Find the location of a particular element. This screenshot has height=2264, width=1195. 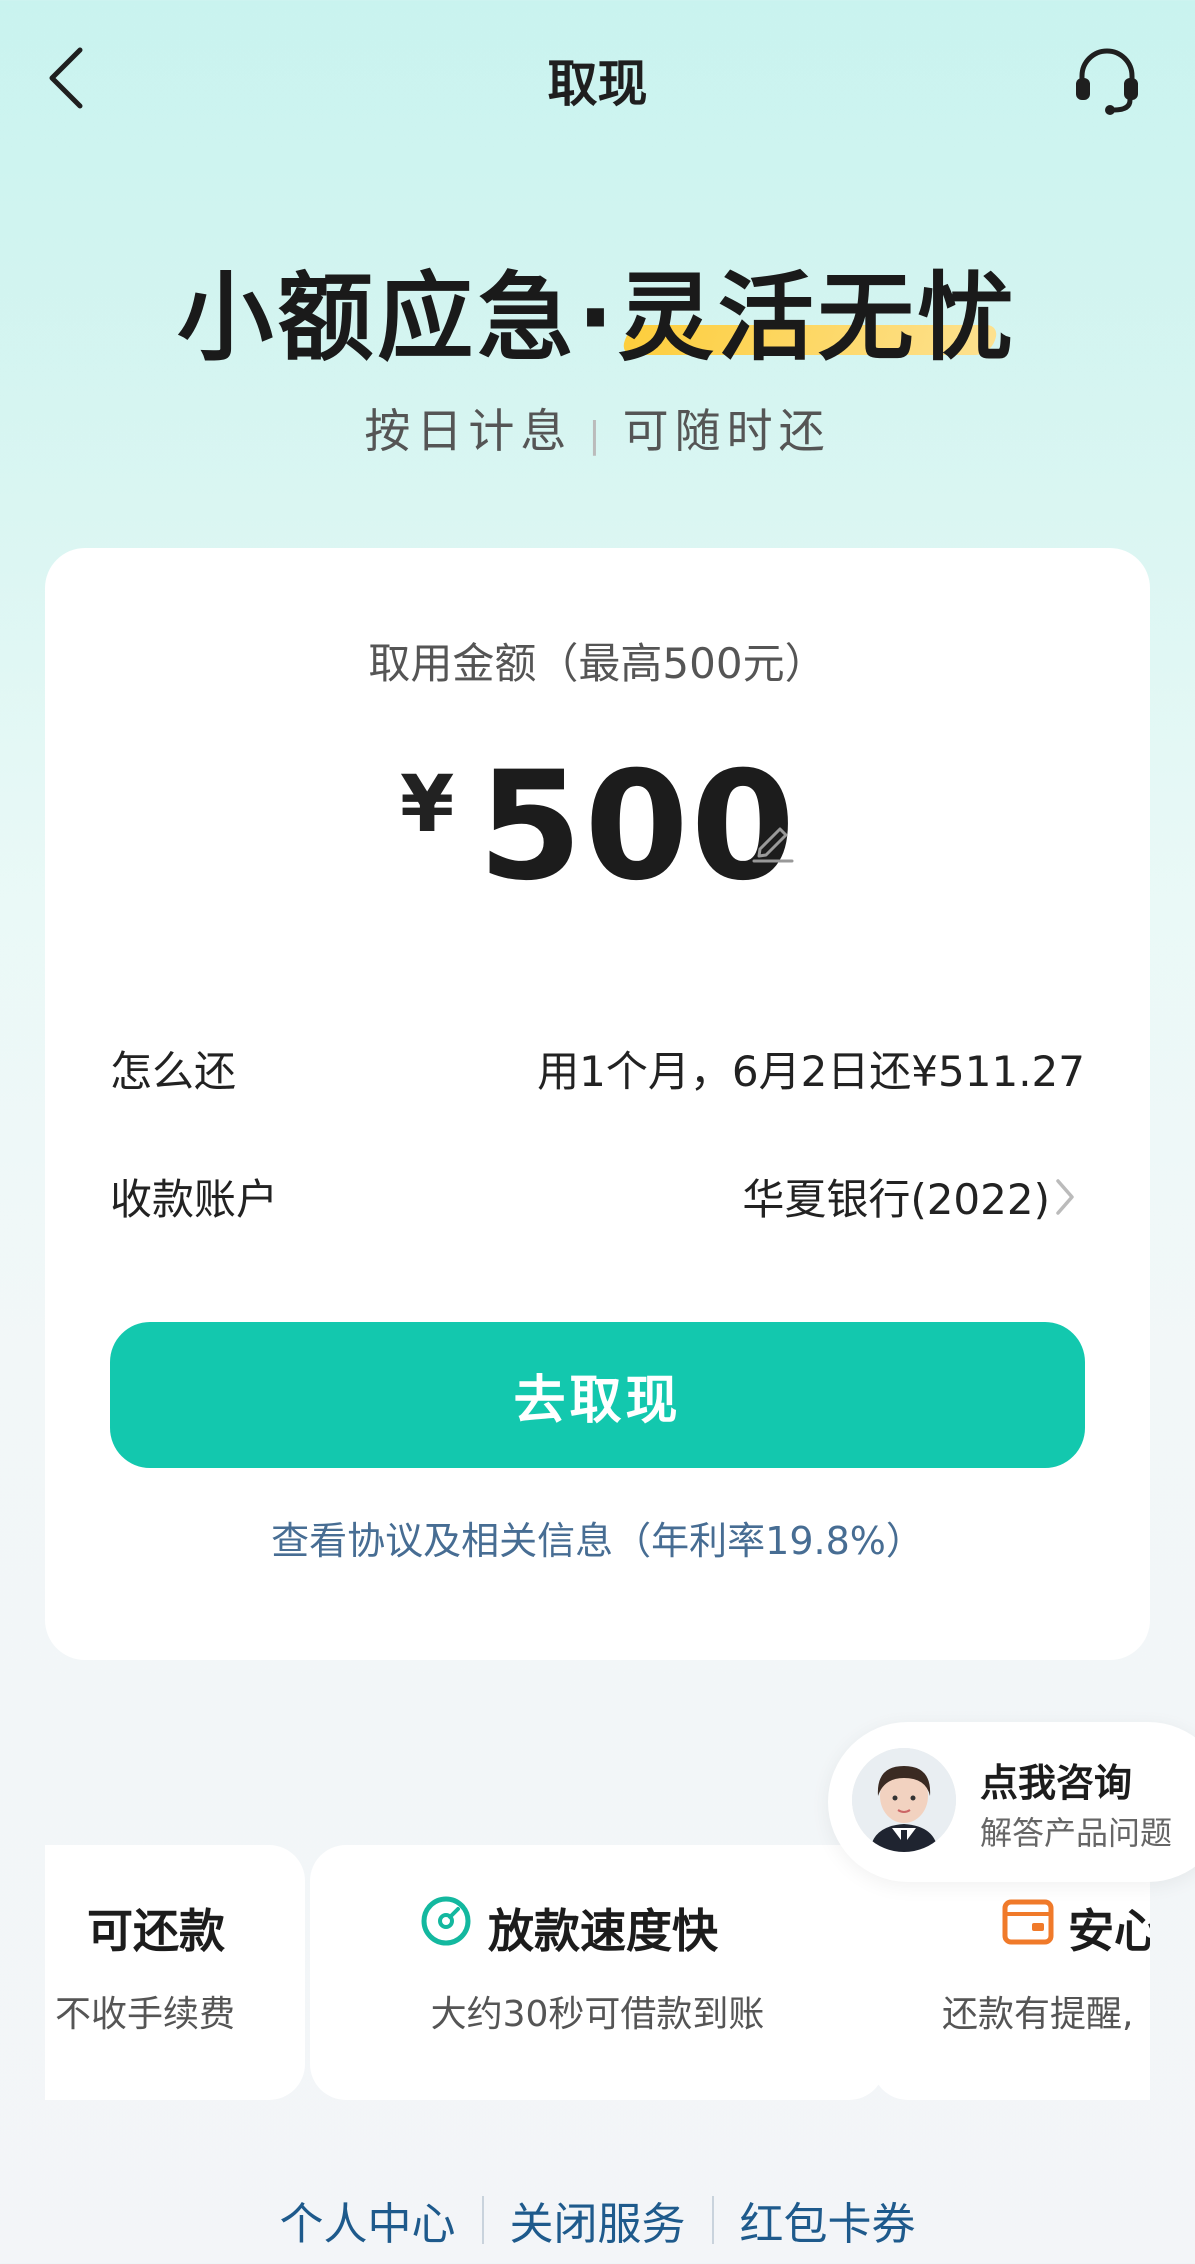

hero-sub-right: 可随时还 is located at coordinates (726, 431).